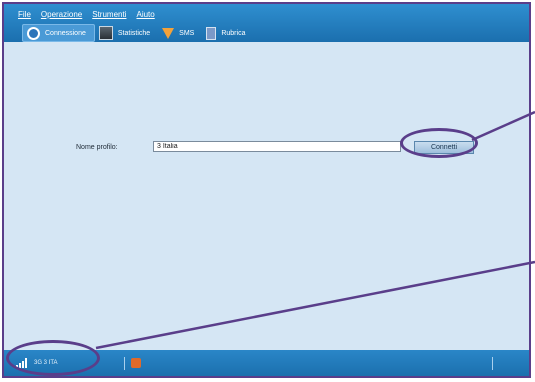 The height and width of the screenshot is (382, 535). Describe the element at coordinates (46, 363) in the screenshot. I see `network-status: 3G 3 ITA` at that location.